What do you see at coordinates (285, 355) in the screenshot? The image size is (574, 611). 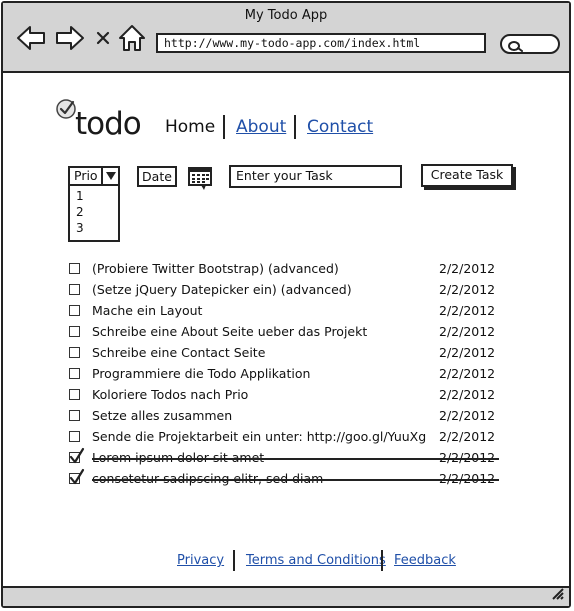 I see `todo-item: Schreibe eine Contact Seite 2/2/2012` at bounding box center [285, 355].